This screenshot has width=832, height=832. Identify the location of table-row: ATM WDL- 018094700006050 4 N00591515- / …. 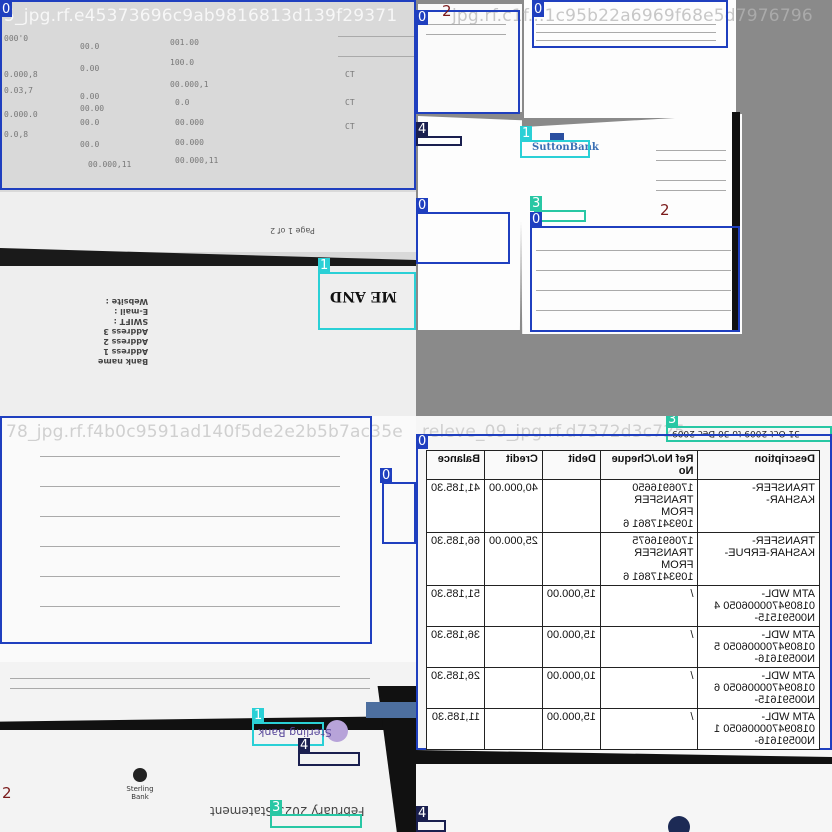
(623, 606).